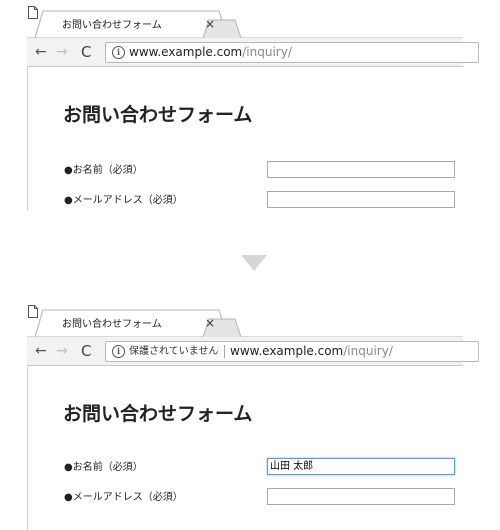  Describe the element at coordinates (246, 171) in the screenshot. I see `name-field-row: ●お名前（必須）` at that location.